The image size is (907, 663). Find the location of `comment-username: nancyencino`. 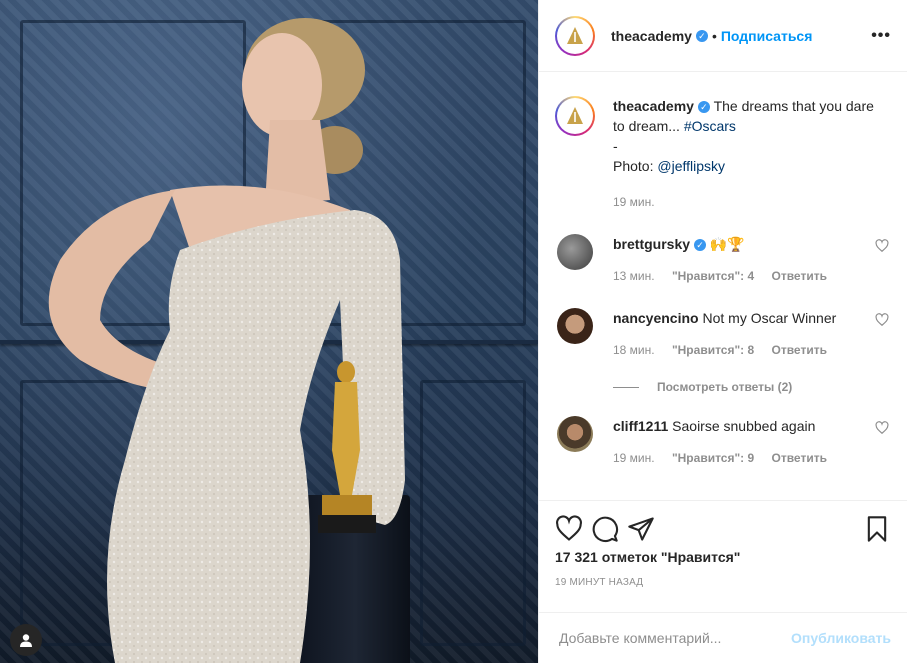

comment-username: nancyencino is located at coordinates (656, 318).